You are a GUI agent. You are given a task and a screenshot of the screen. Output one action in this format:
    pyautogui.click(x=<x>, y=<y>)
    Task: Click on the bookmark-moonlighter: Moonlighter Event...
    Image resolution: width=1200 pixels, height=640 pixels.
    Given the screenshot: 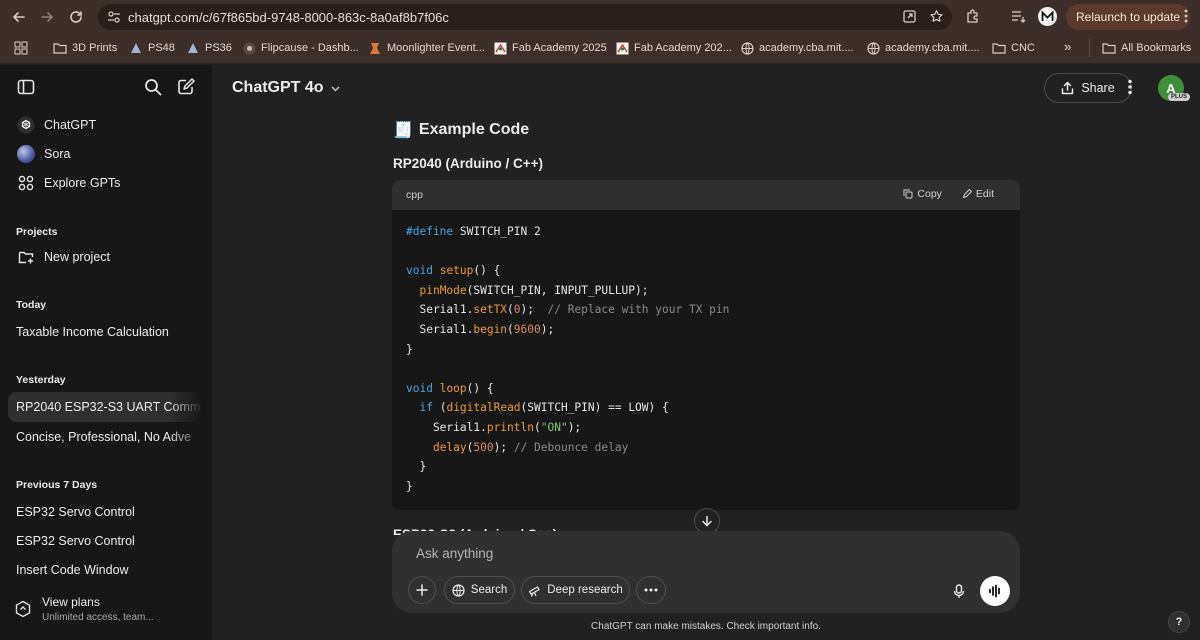 What is the action you would take?
    pyautogui.click(x=426, y=48)
    